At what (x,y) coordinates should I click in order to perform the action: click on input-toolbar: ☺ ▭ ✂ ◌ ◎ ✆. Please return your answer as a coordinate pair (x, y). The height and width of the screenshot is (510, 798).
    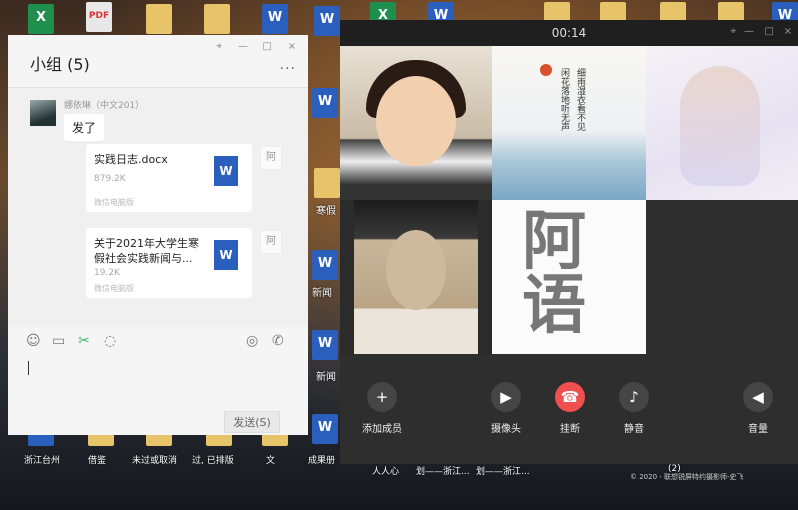
    Looking at the image, I should click on (158, 343).